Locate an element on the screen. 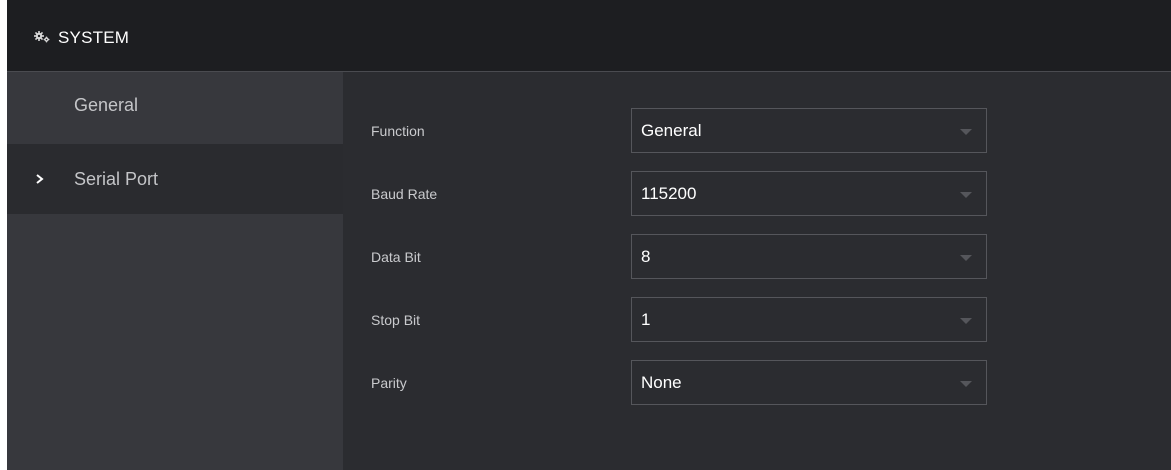 This screenshot has width=1171, height=470. sidebar-item-label: General is located at coordinates (106, 105).